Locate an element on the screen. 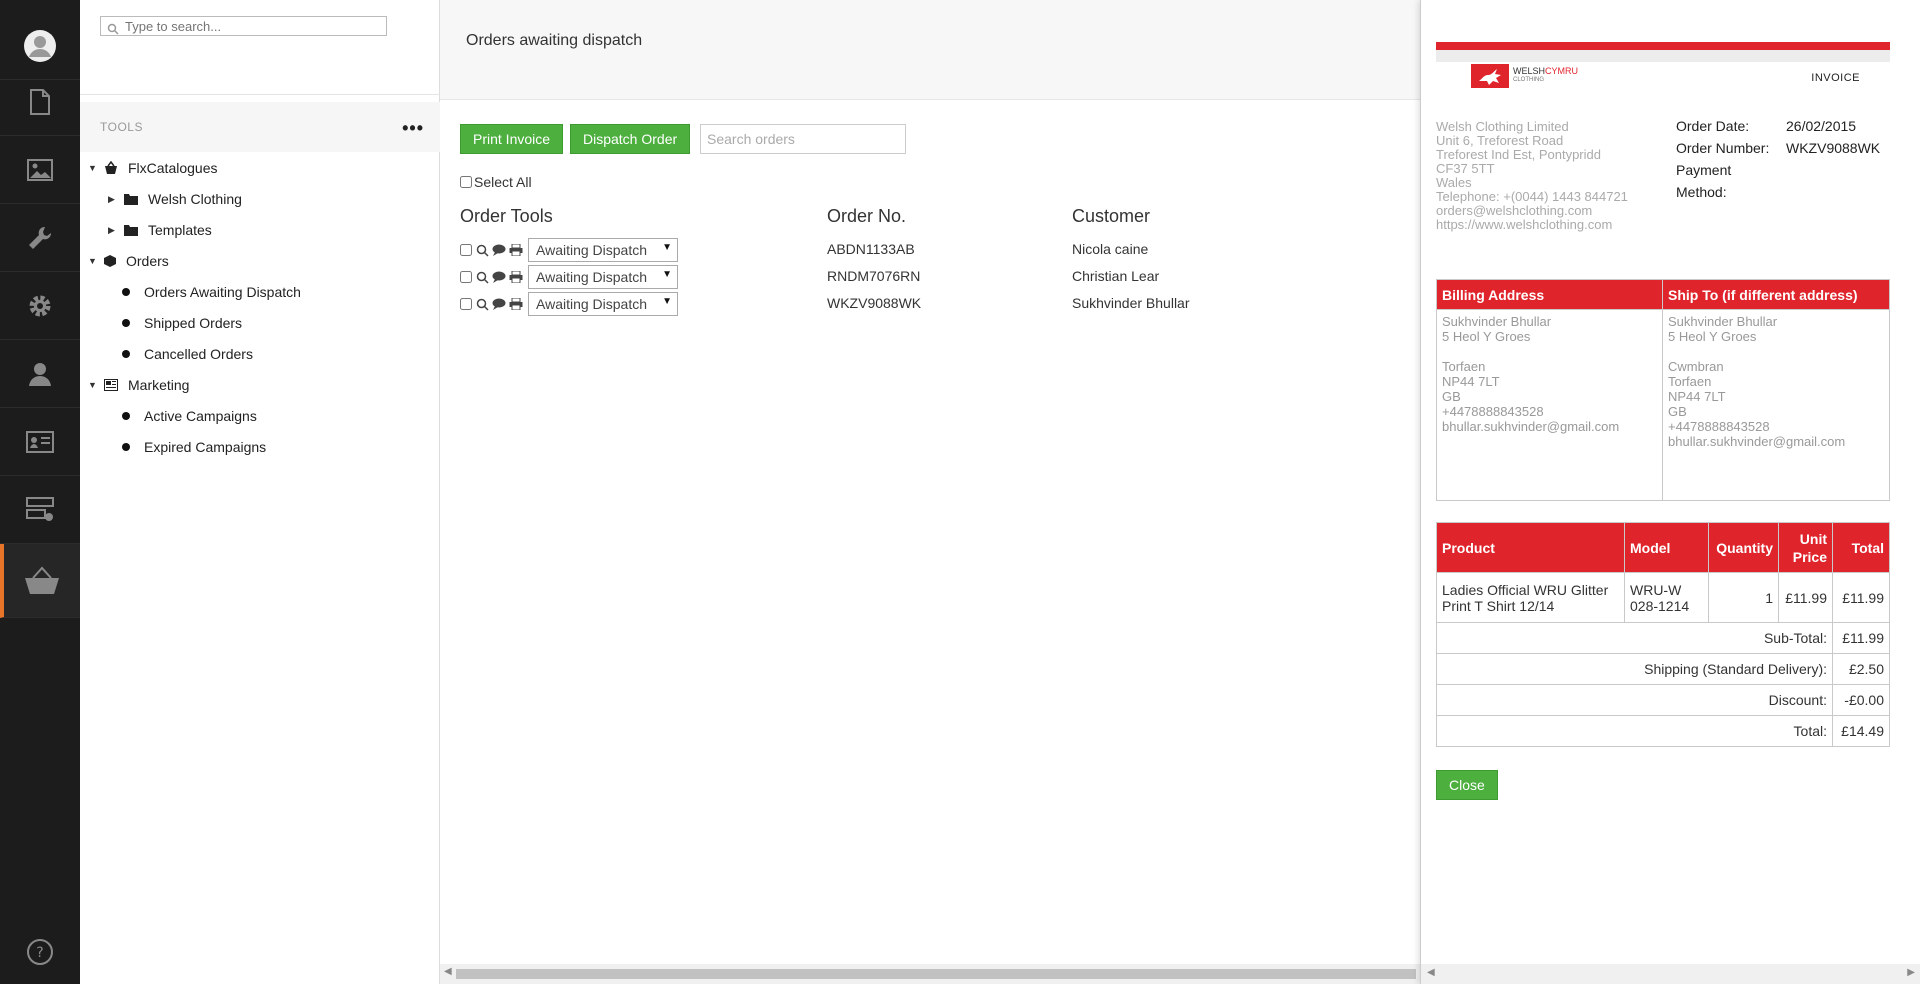  icon-rail: ? is located at coordinates (40, 492).